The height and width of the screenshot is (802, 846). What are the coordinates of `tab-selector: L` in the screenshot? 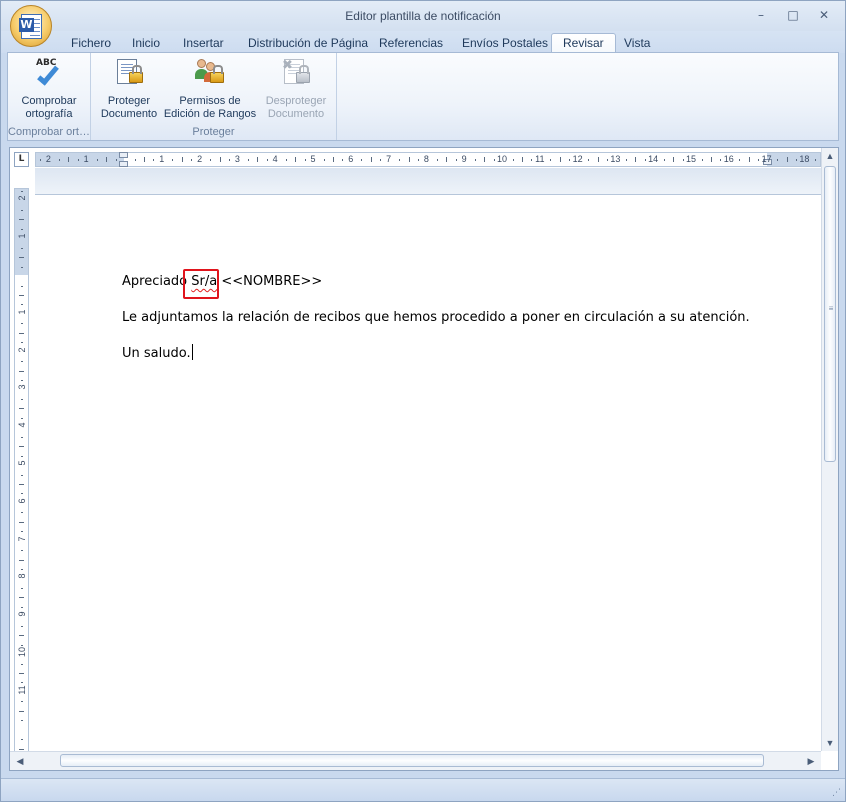 It's located at (21, 159).